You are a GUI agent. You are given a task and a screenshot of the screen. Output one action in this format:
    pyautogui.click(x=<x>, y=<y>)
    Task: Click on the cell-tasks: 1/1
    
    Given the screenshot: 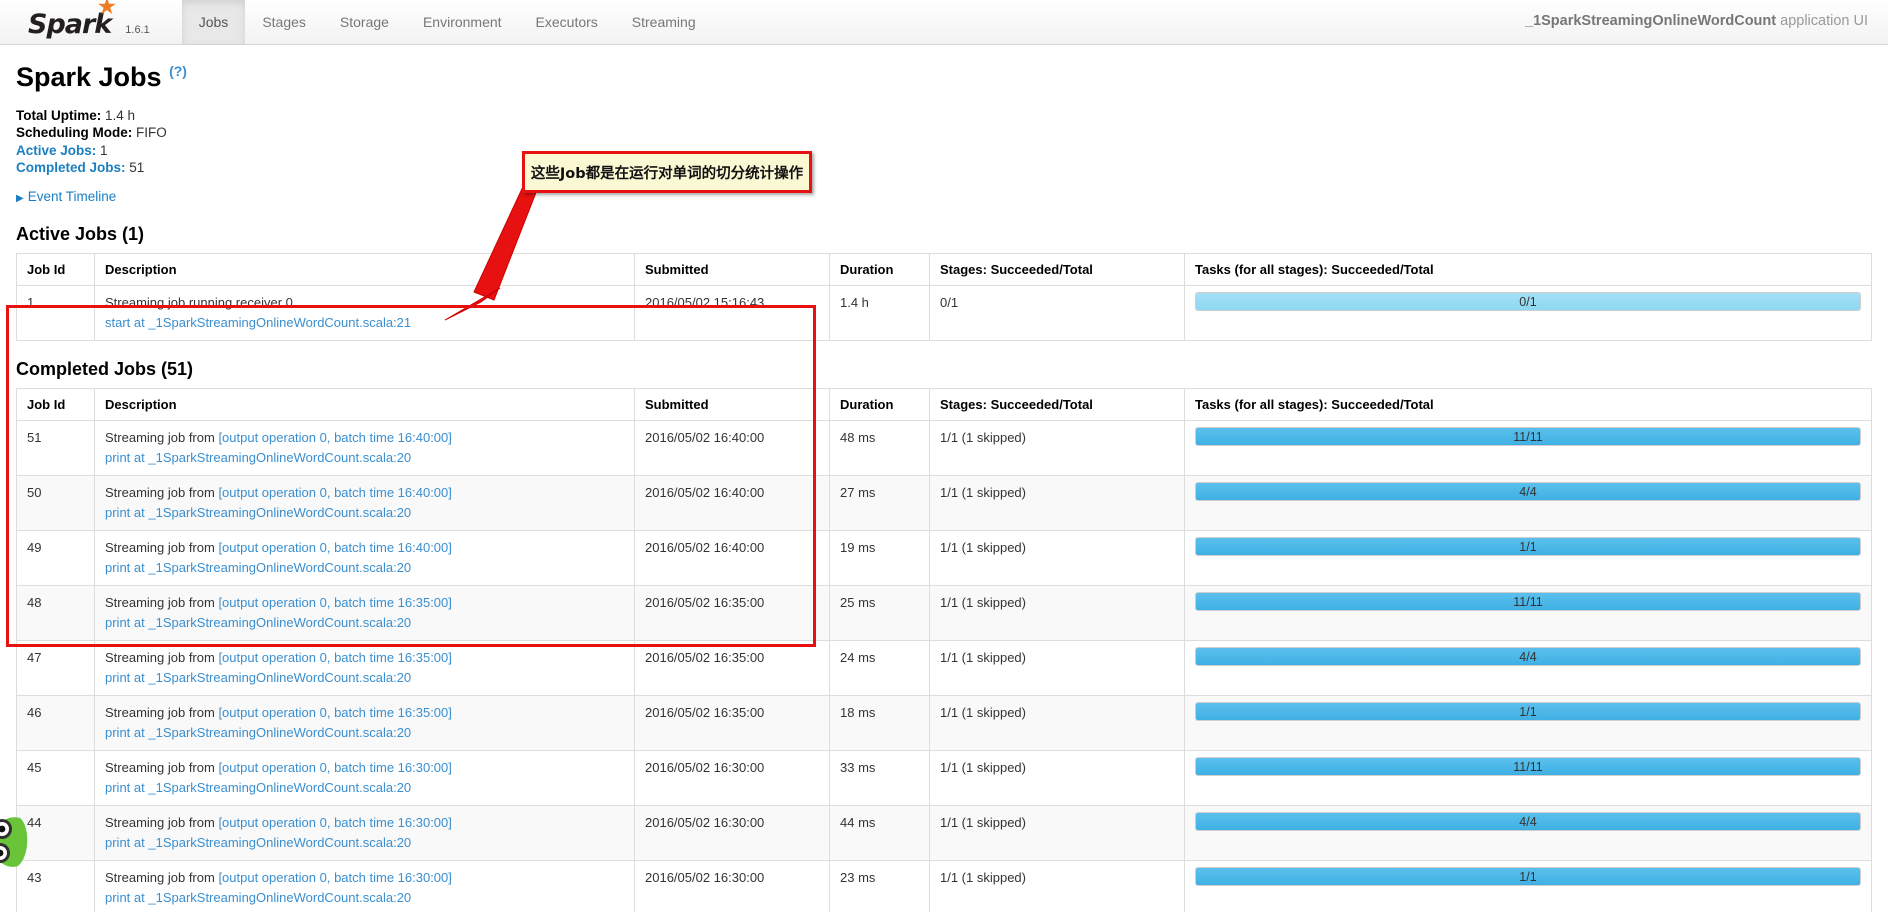 What is the action you would take?
    pyautogui.click(x=1528, y=722)
    